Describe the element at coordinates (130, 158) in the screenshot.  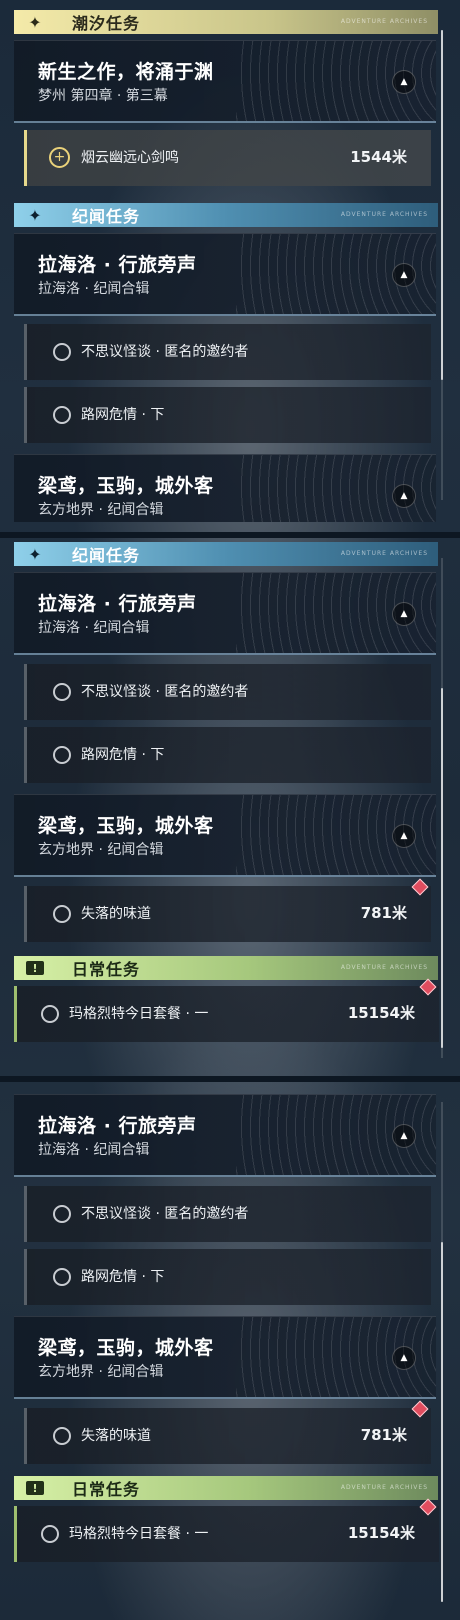
I see `task-name: 烟云幽远心剑鸣` at that location.